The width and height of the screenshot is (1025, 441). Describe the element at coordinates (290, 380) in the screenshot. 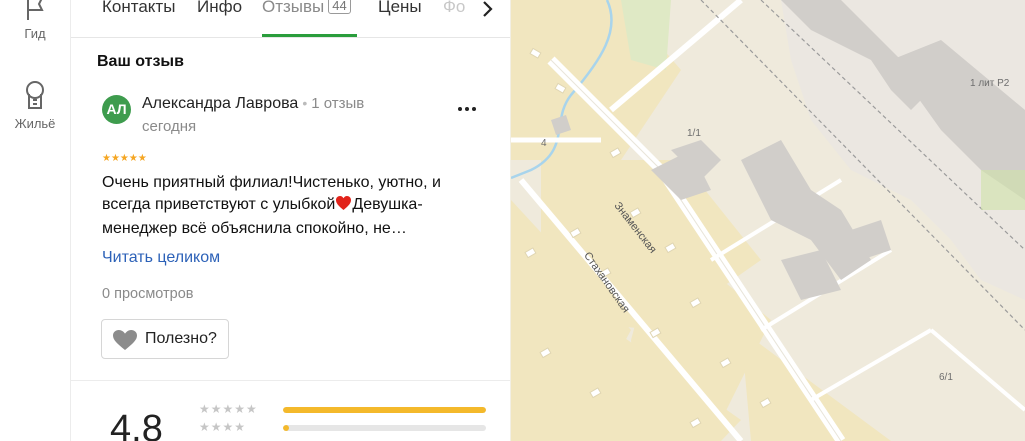

I see `section-divider` at that location.